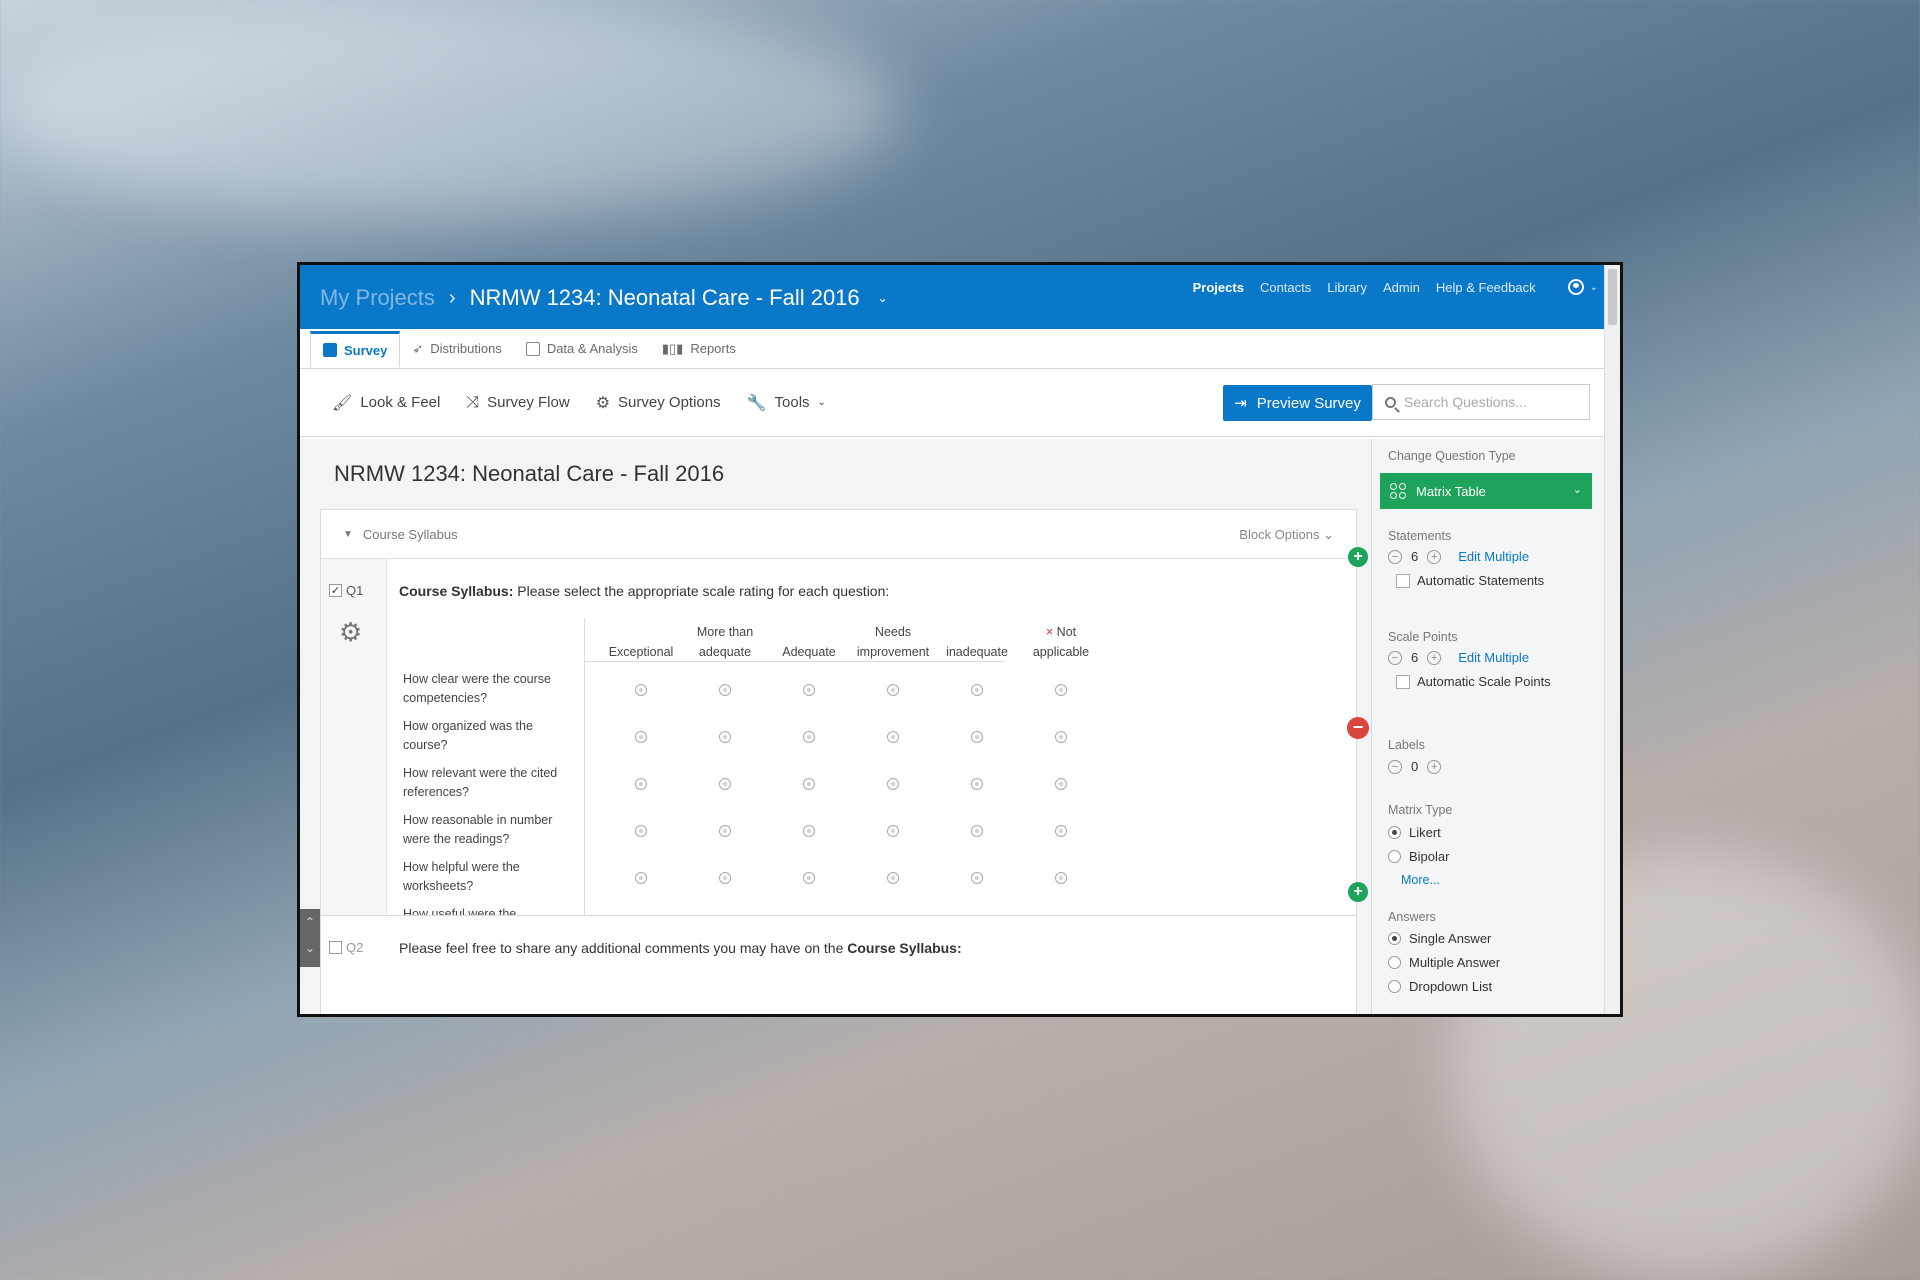 The height and width of the screenshot is (1280, 1920). I want to click on tab-distributions: ➶ Distributions, so click(456, 348).